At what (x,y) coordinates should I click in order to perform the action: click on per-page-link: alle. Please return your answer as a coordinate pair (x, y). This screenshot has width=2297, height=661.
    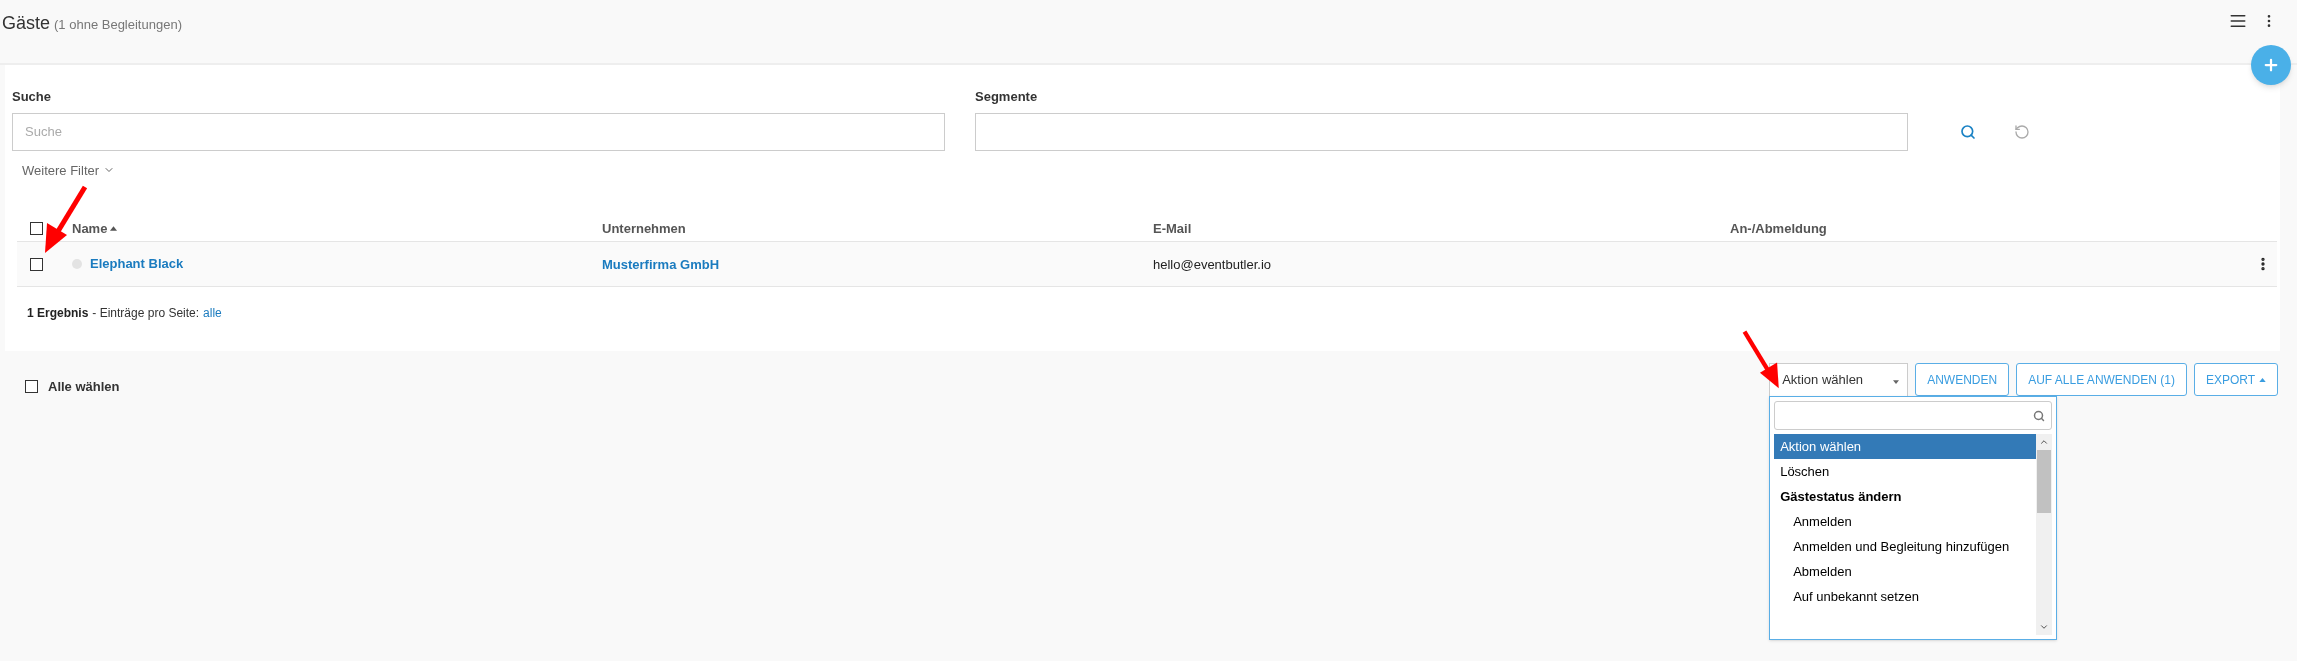
    Looking at the image, I should click on (212, 313).